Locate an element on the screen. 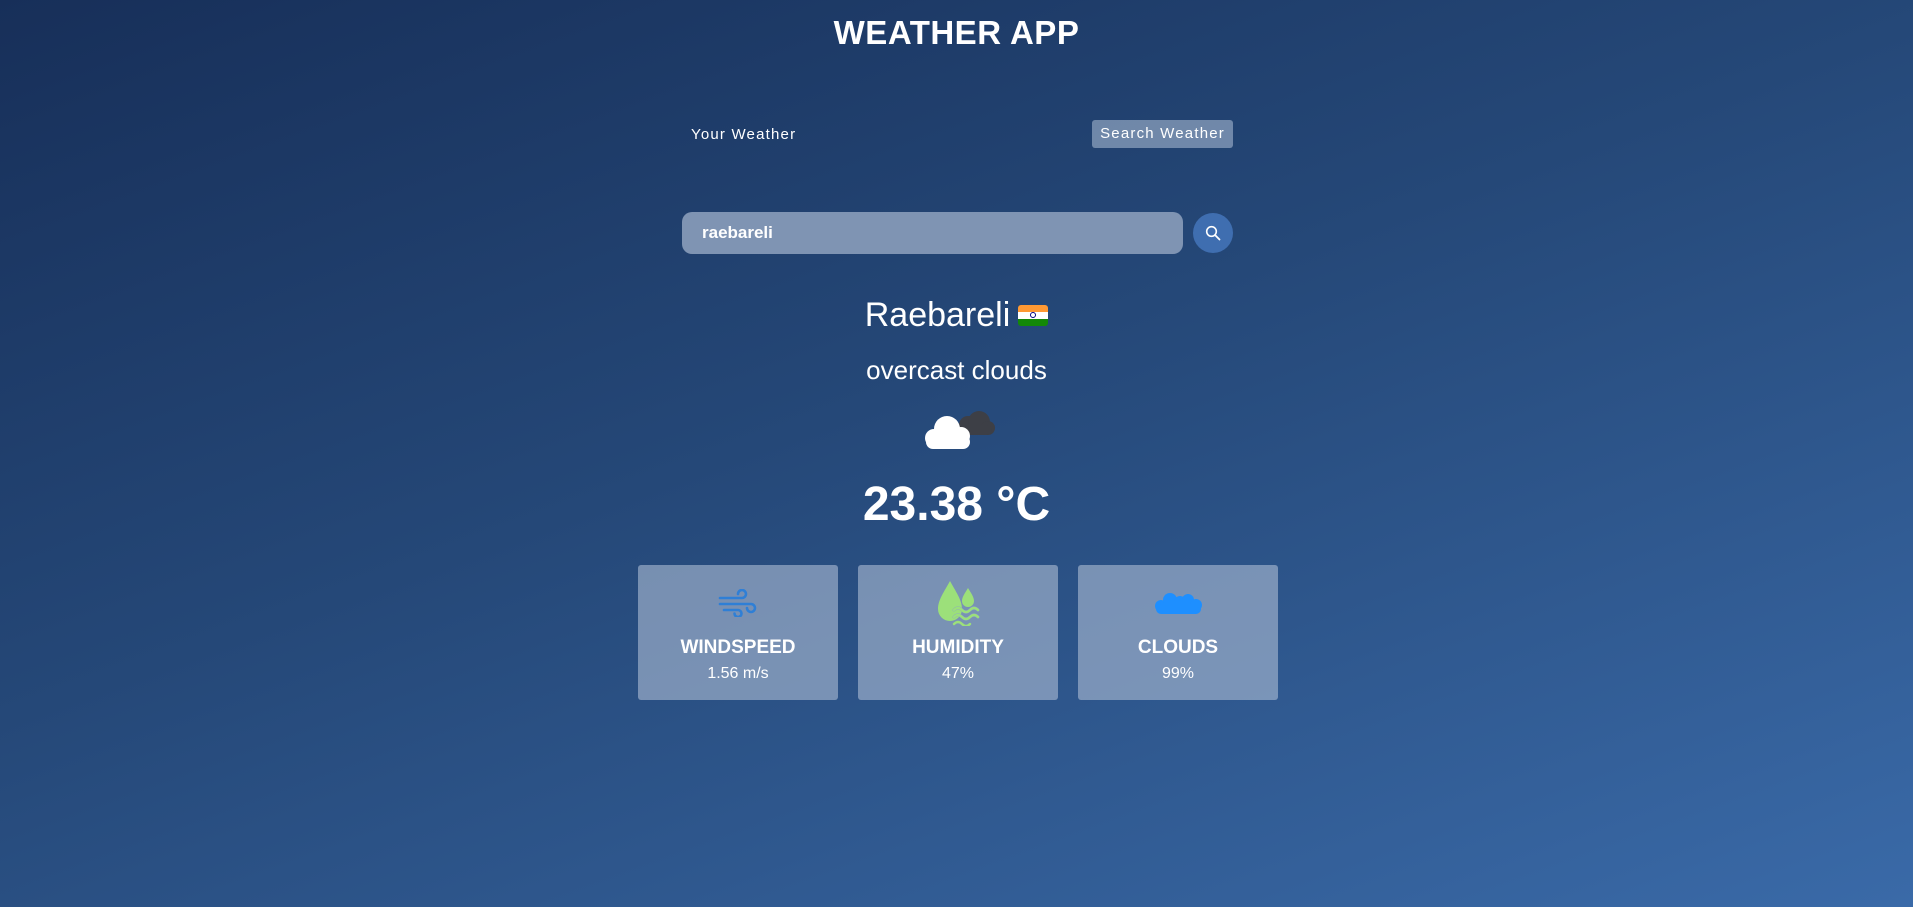 The image size is (1913, 907). tab-your-weather: Your Weather is located at coordinates (743, 135).